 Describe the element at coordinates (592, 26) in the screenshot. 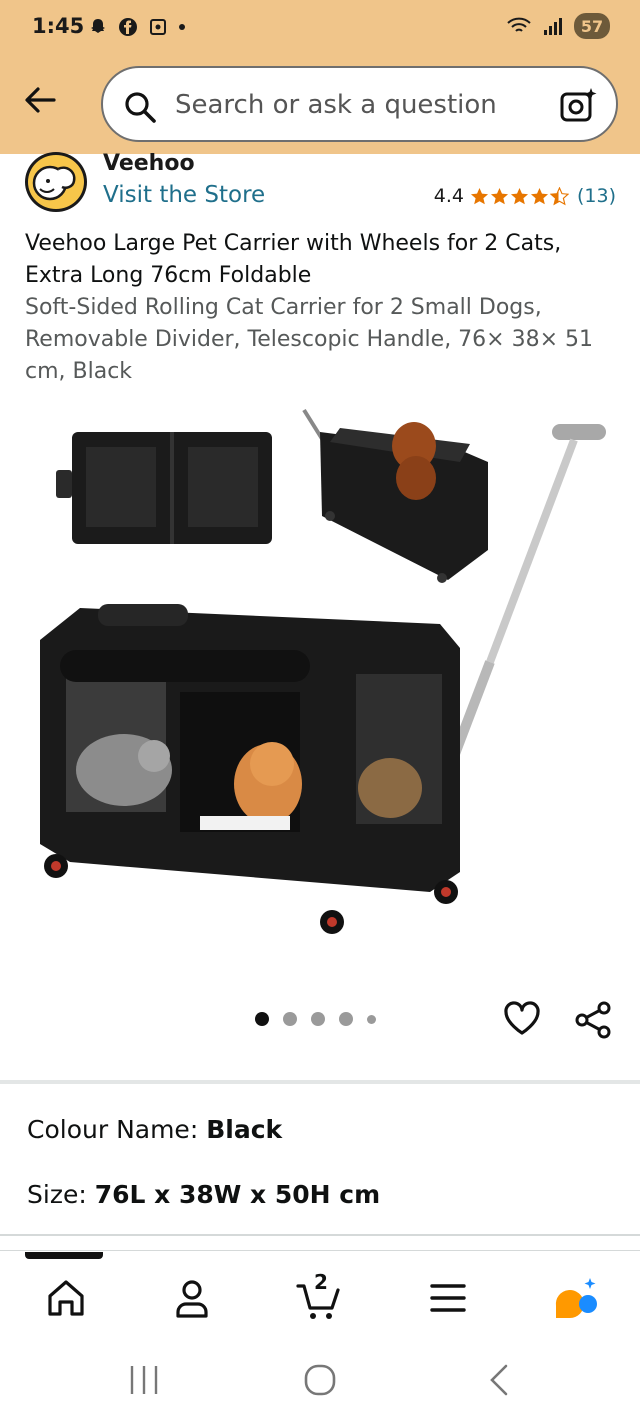

I see `battery-level: 57` at that location.